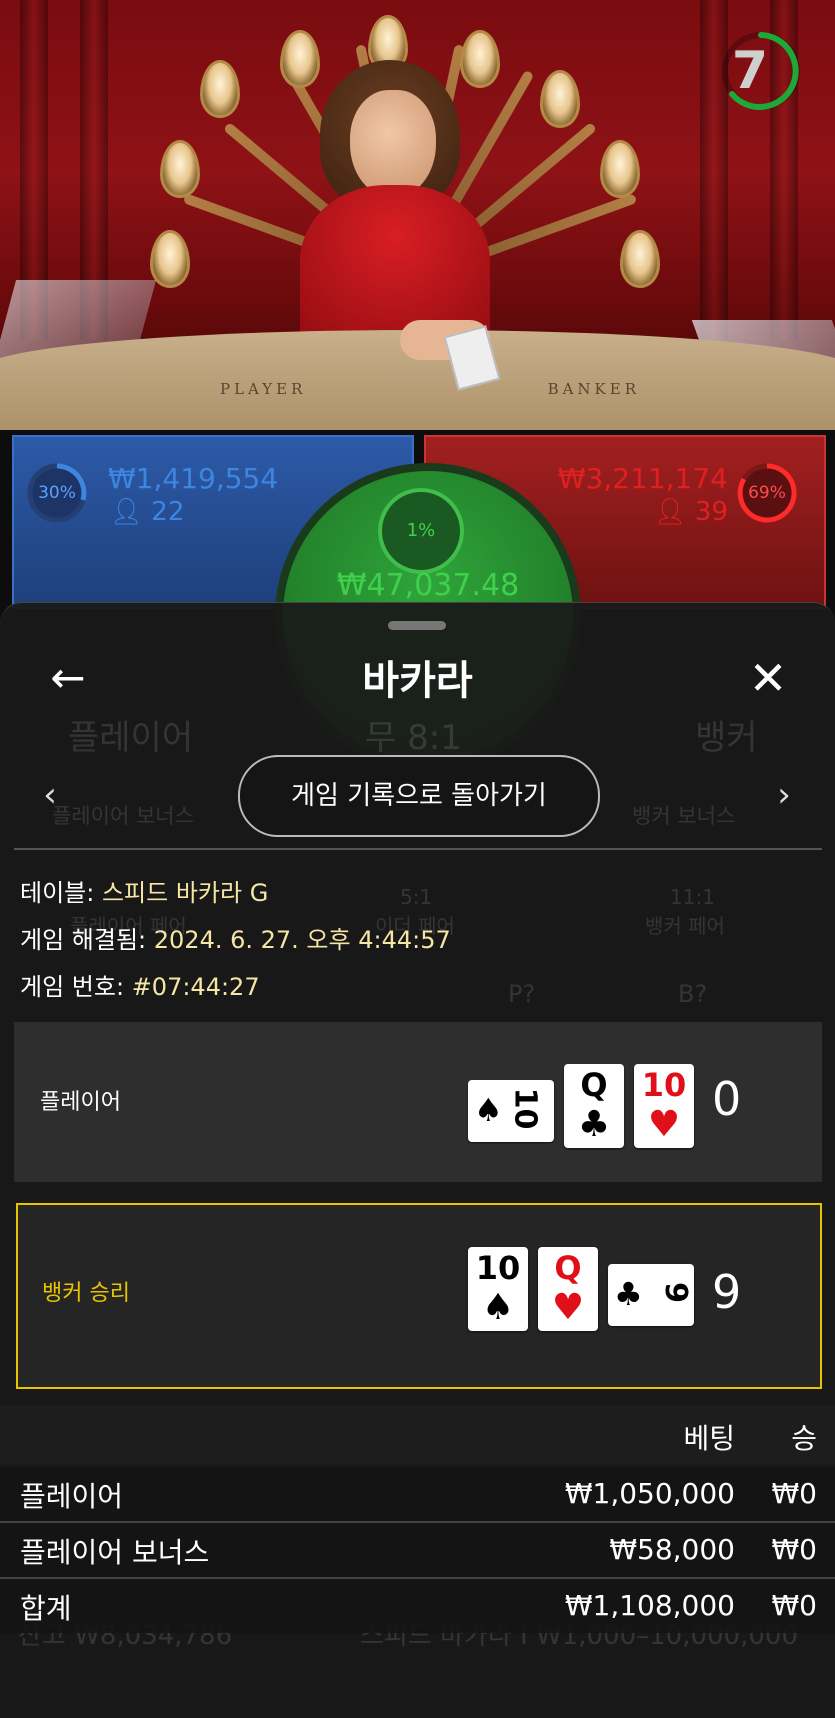 This screenshot has width=835, height=1718. Describe the element at coordinates (672, 1549) in the screenshot. I see `bet-row-amount: ₩58,000` at that location.